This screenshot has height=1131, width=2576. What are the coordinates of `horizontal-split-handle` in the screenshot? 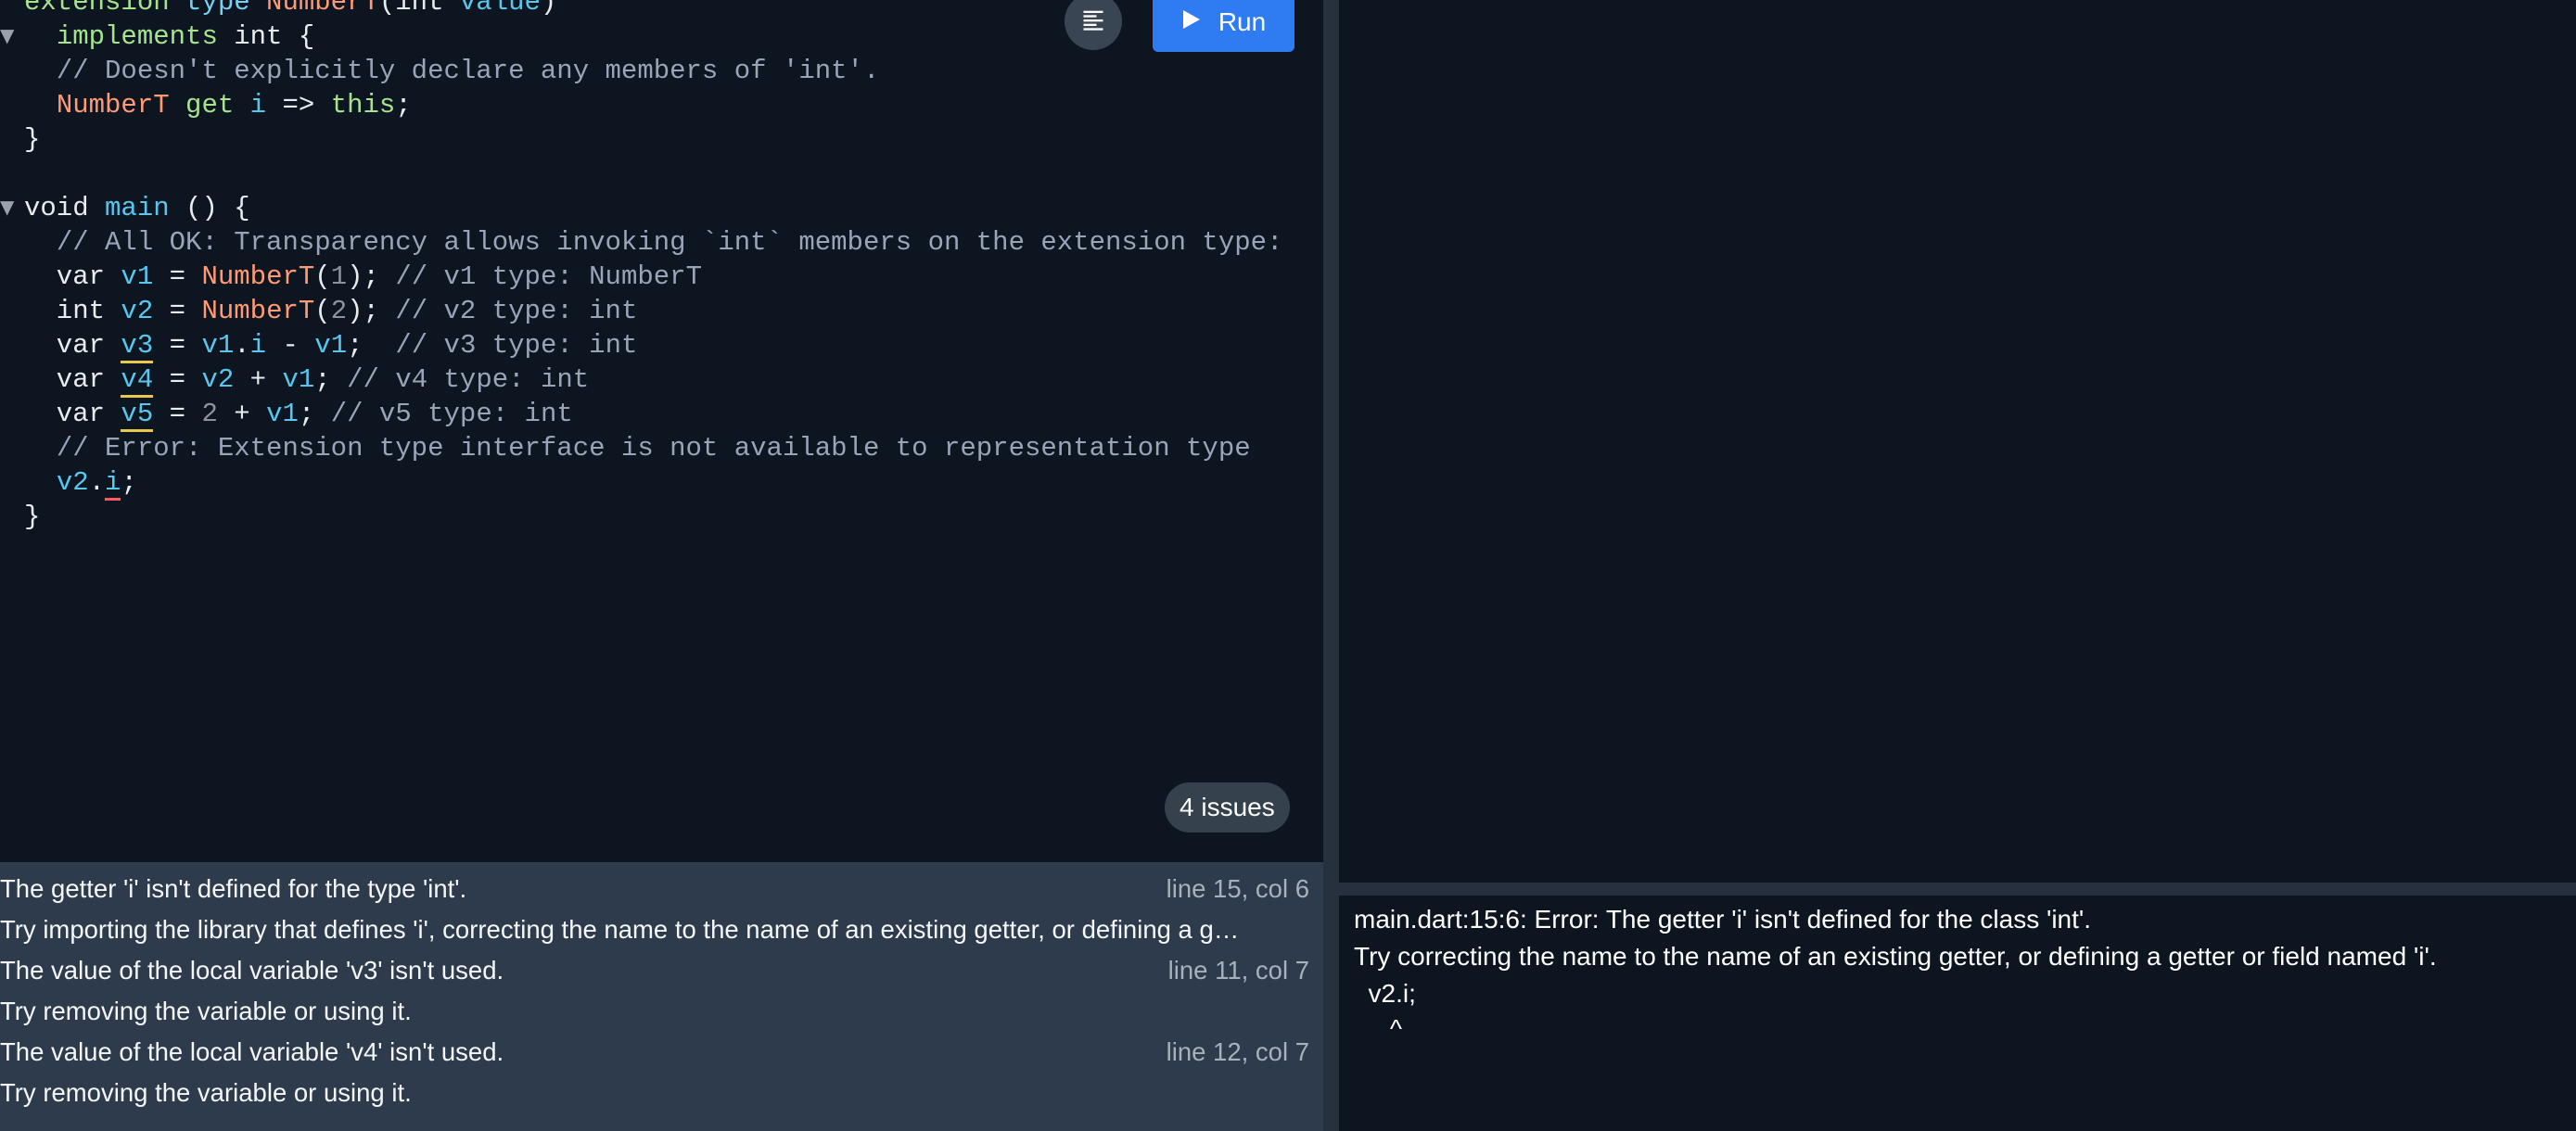 It's located at (1957, 889).